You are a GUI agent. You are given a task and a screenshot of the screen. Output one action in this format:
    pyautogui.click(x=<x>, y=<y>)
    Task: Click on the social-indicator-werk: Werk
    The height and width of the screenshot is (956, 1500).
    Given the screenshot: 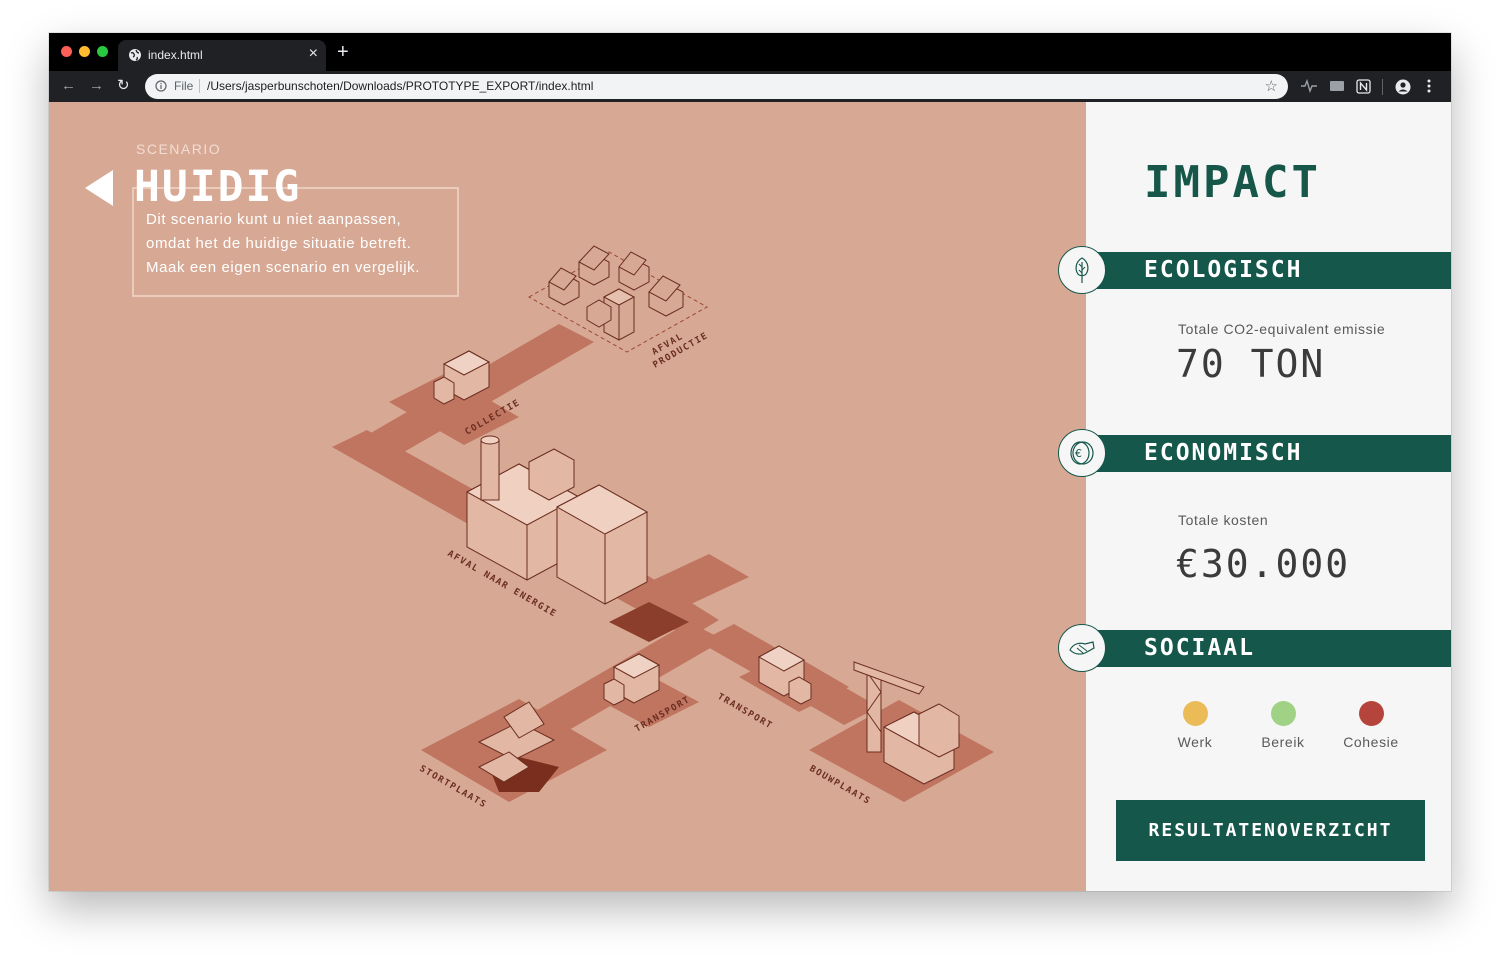 What is the action you would take?
    pyautogui.click(x=1195, y=725)
    